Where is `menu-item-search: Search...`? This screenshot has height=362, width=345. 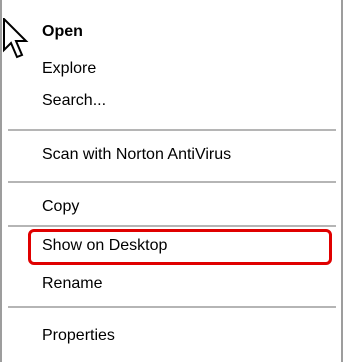
menu-item-search: Search... is located at coordinates (74, 101).